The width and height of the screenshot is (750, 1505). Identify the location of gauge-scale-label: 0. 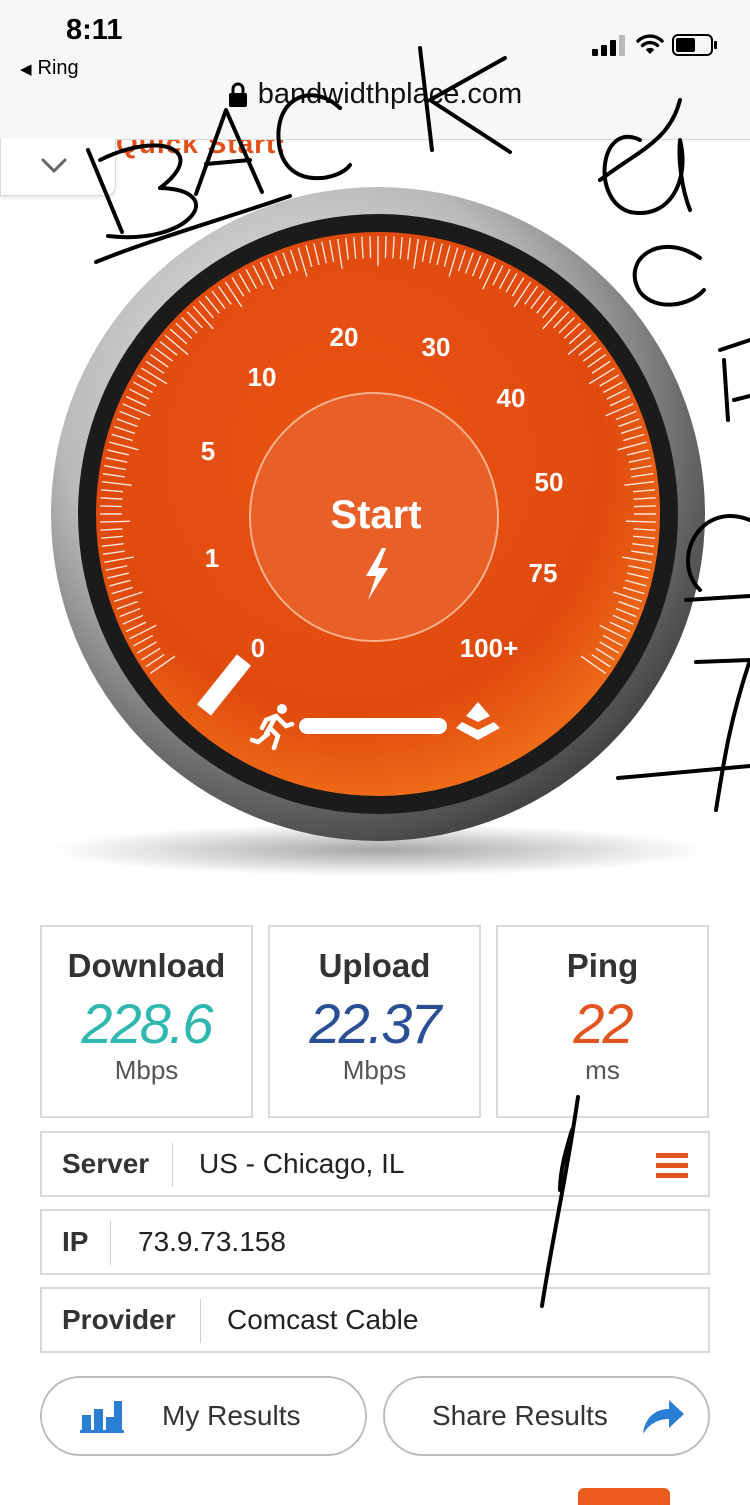
(258, 648).